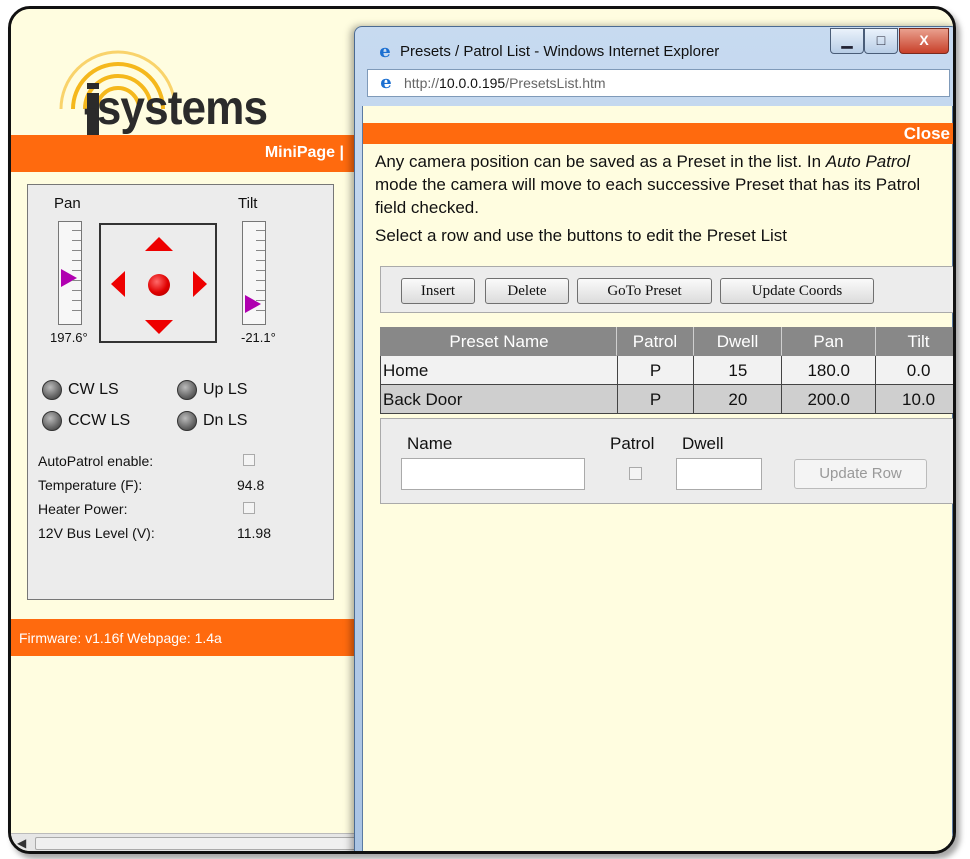  What do you see at coordinates (914, 370) in the screenshot?
I see `tilt-cell: 0.0` at bounding box center [914, 370].